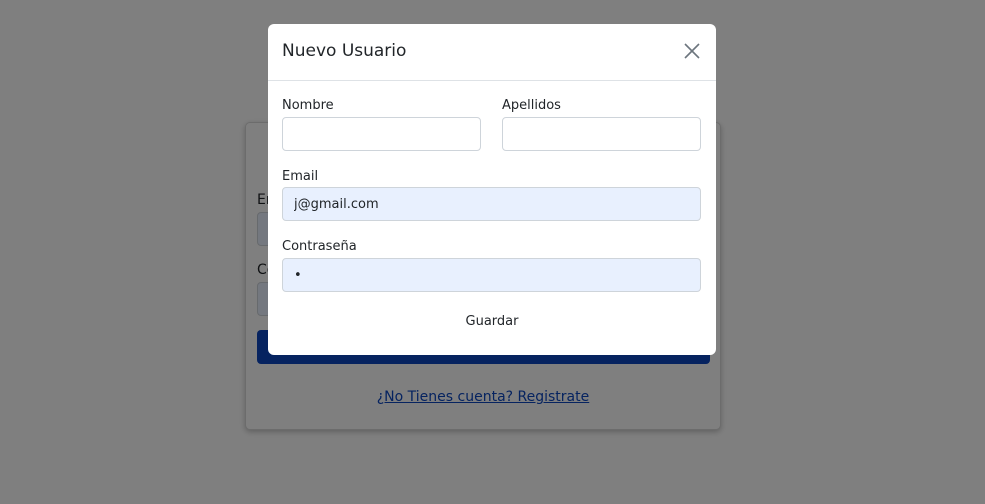 Image resolution: width=985 pixels, height=504 pixels. What do you see at coordinates (492, 52) in the screenshot?
I see `modal-header: Nuevo Usuario` at bounding box center [492, 52].